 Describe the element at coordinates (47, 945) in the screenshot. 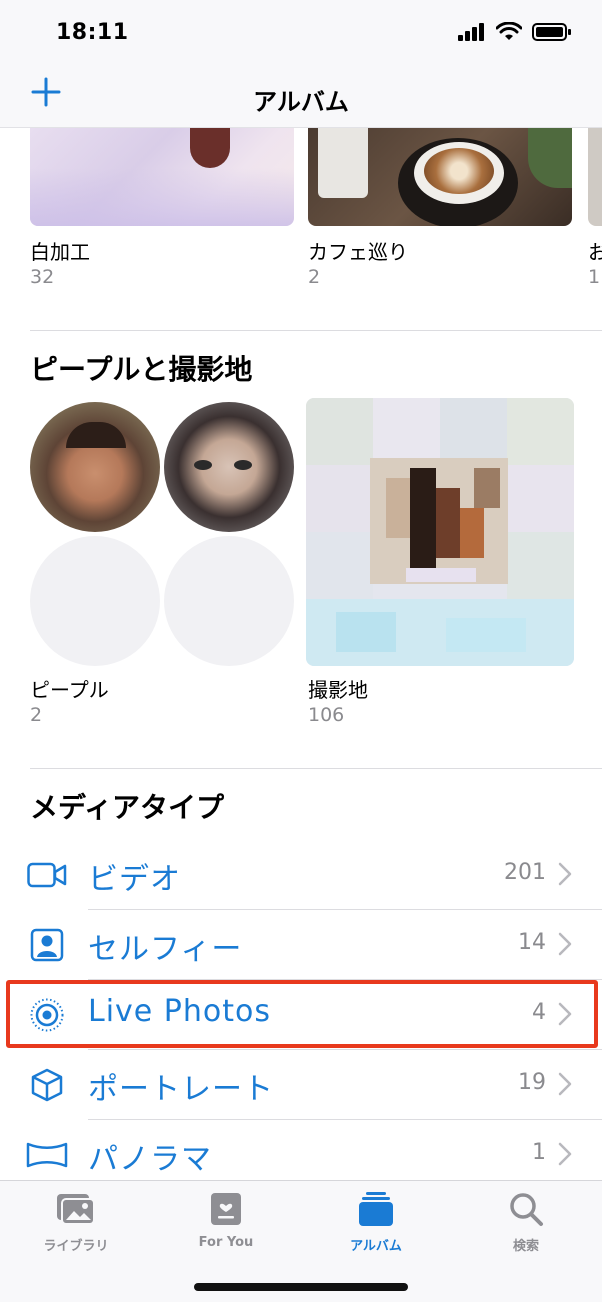

I see `selfie-icon` at that location.